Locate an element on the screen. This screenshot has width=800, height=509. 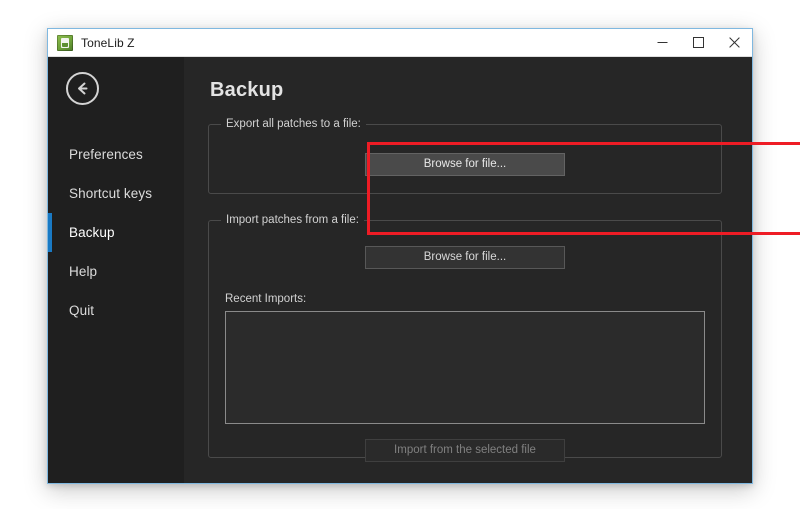
export-group-legend: Export all patches to a file: is located at coordinates (293, 124).